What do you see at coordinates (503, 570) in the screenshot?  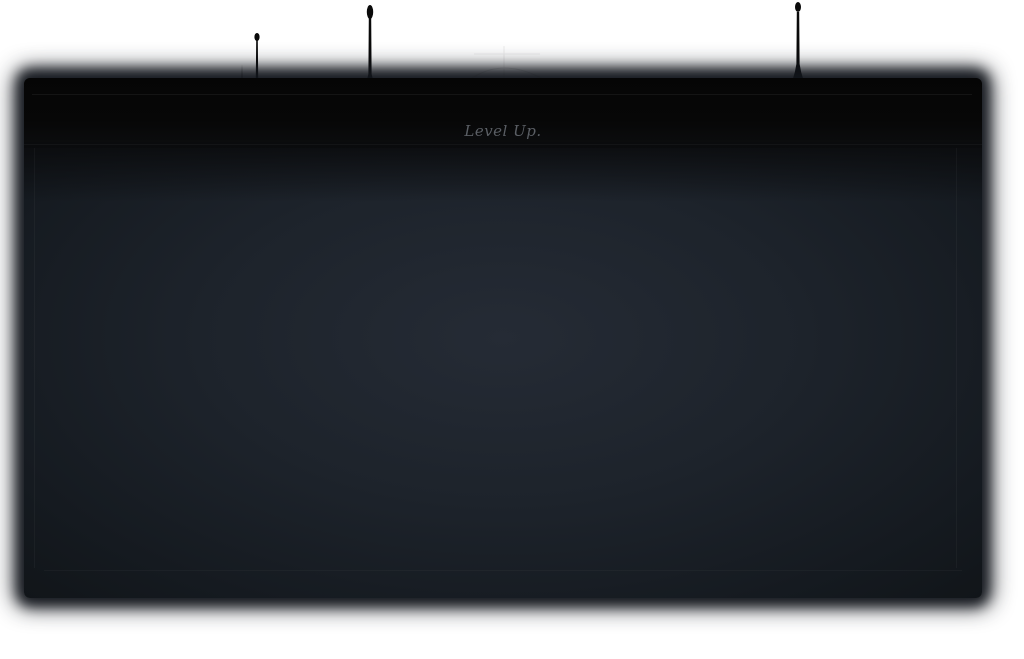 I see `footer-hairline` at bounding box center [503, 570].